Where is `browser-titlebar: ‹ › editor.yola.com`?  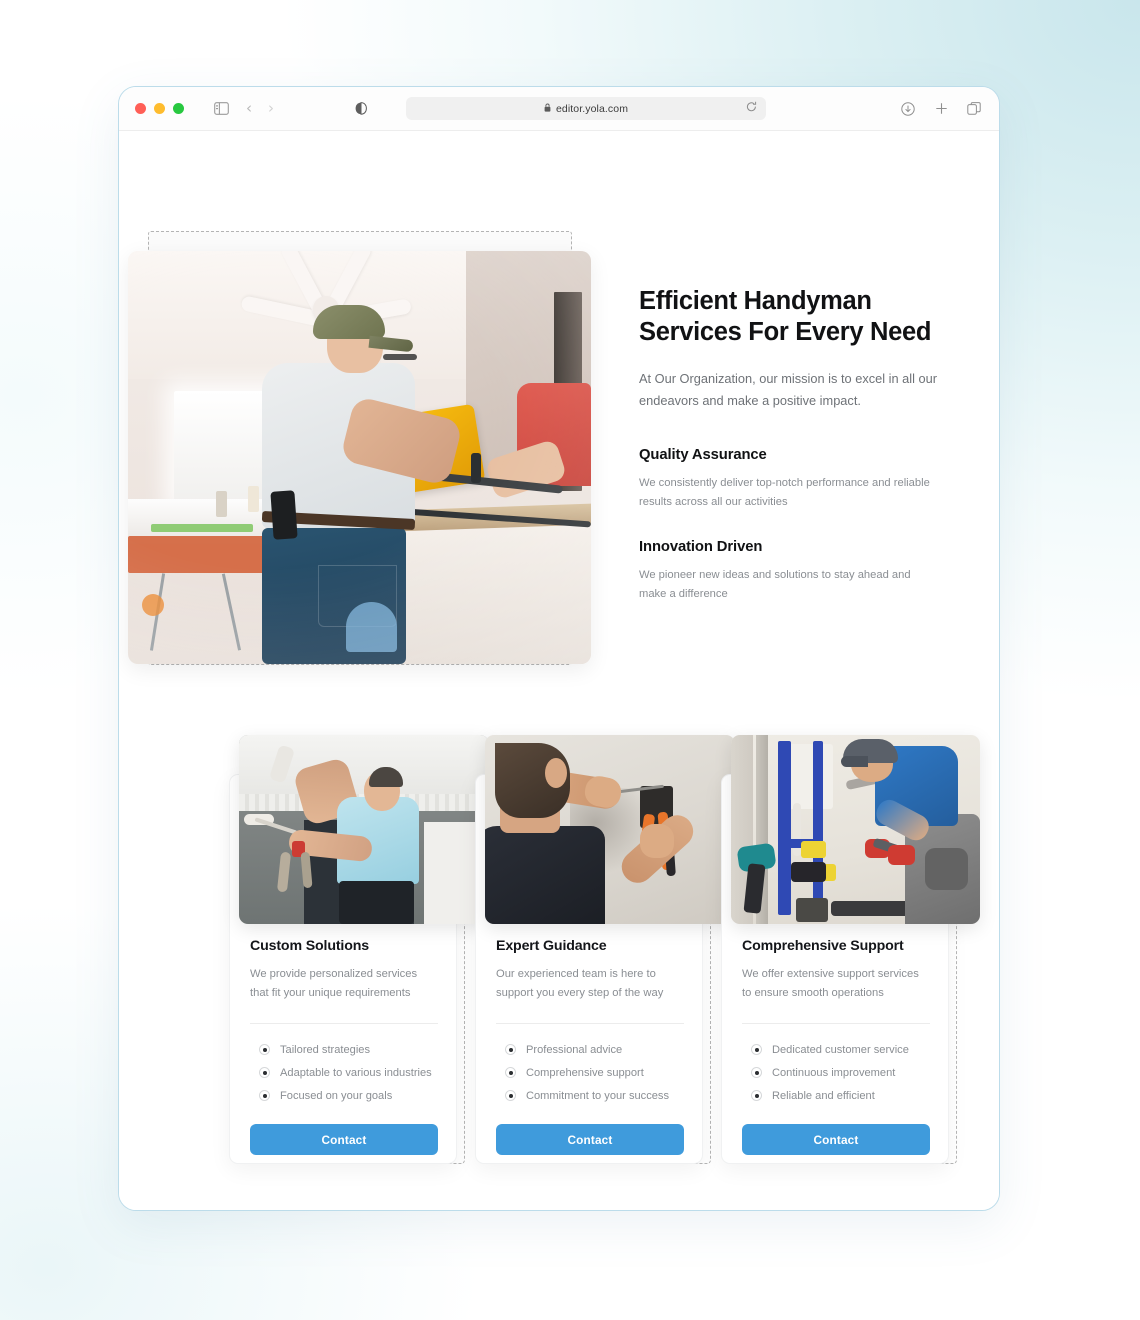
browser-titlebar: ‹ › editor.yola.com is located at coordinates (559, 109).